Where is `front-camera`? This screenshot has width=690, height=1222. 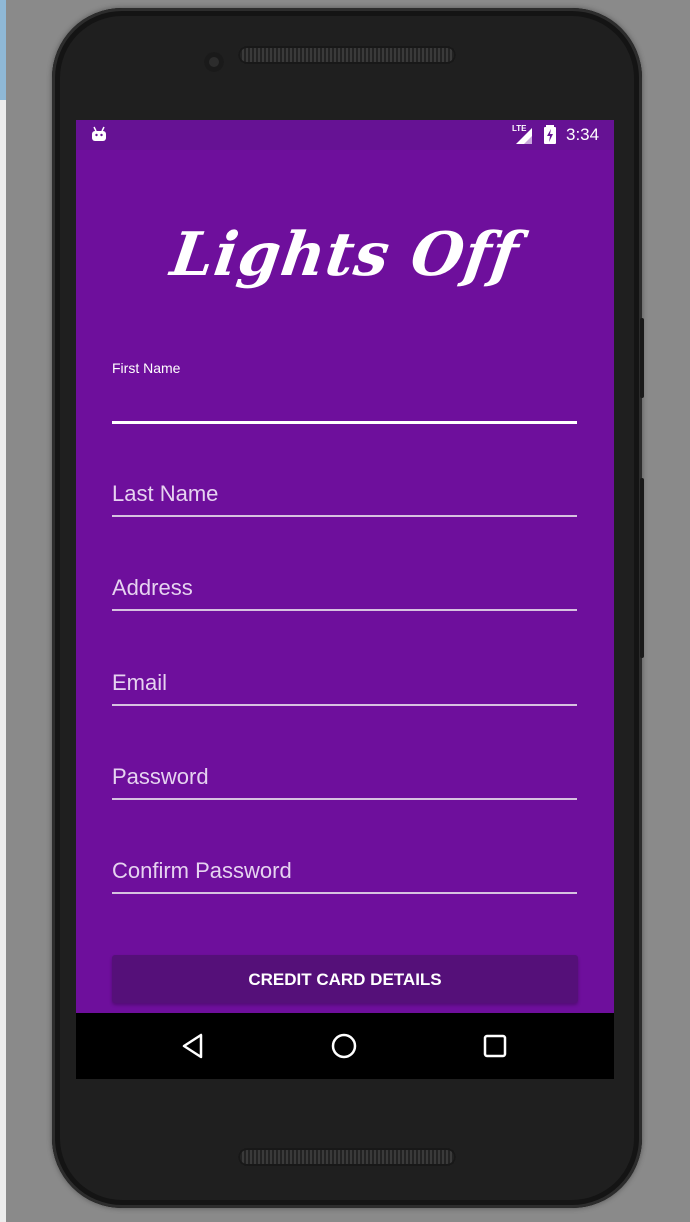
front-camera is located at coordinates (214, 62).